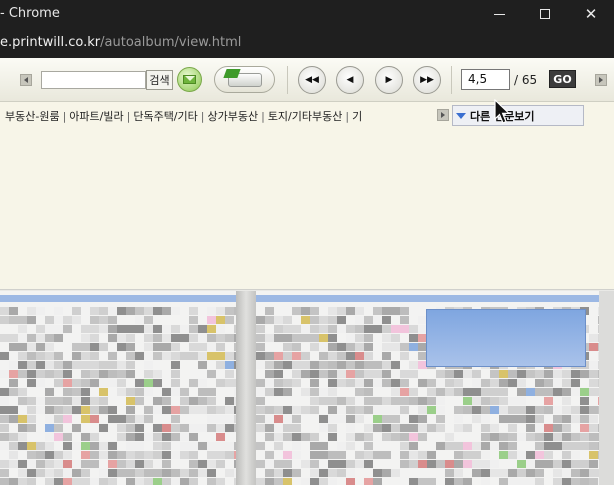  Describe the element at coordinates (305, 116) in the screenshot. I see `category-link: 토지/기타부동산` at that location.